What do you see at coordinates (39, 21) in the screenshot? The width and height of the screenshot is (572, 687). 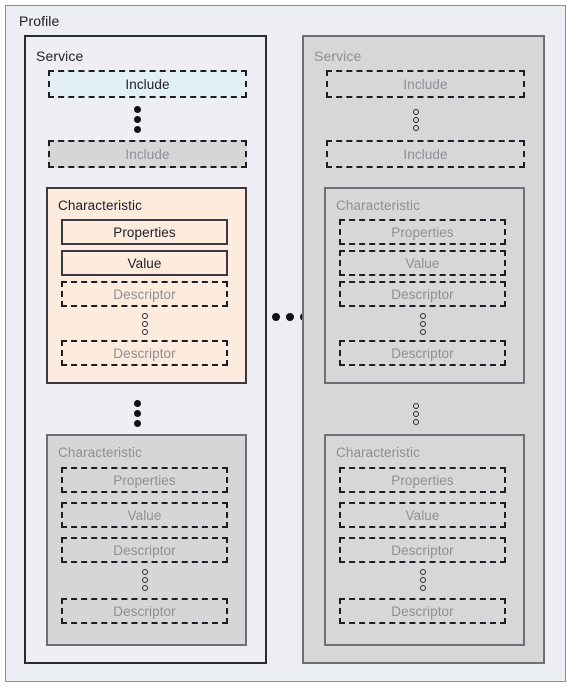 I see `profile-label: Profile` at bounding box center [39, 21].